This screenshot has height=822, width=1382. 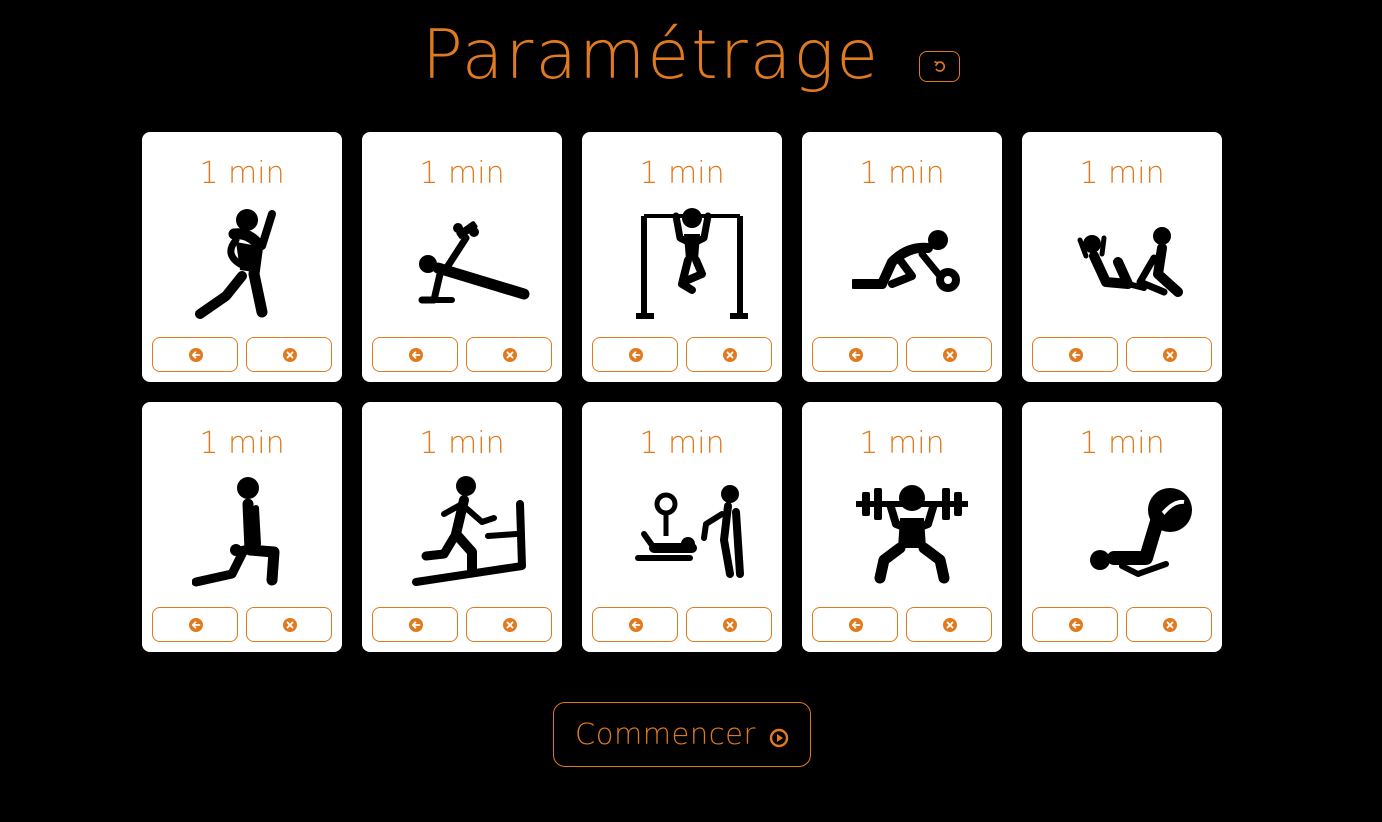 What do you see at coordinates (651, 55) in the screenshot?
I see `page-title: Paramétrage` at bounding box center [651, 55].